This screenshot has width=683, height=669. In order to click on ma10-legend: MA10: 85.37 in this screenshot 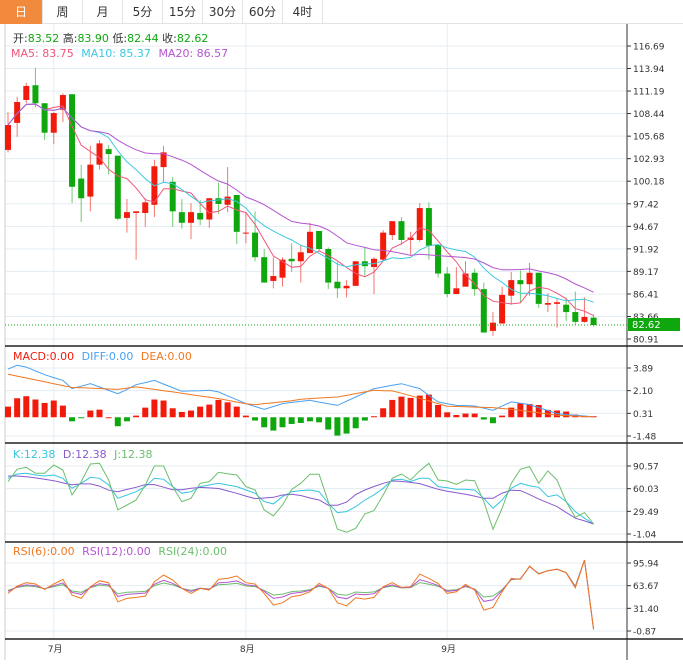, I will do `click(116, 53)`.